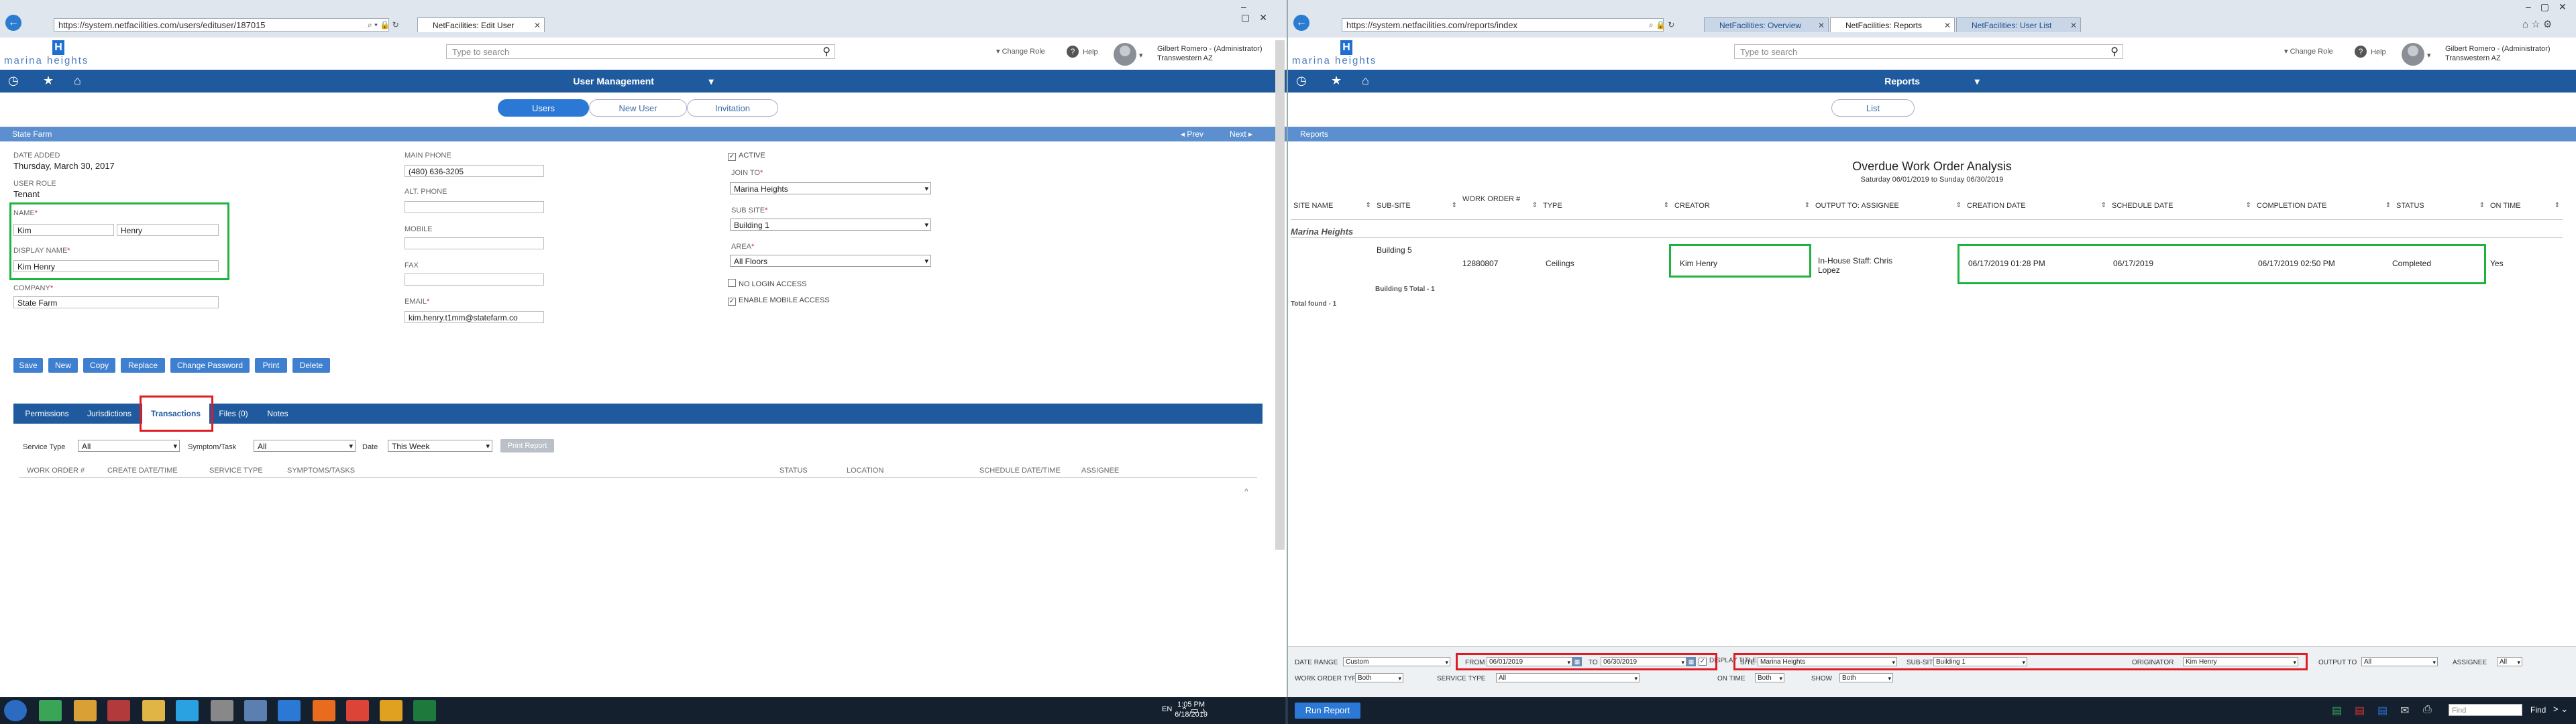 Image resolution: width=2576 pixels, height=724 pixels. Describe the element at coordinates (46, 414) in the screenshot. I see `tab-permissions: Permissions` at that location.